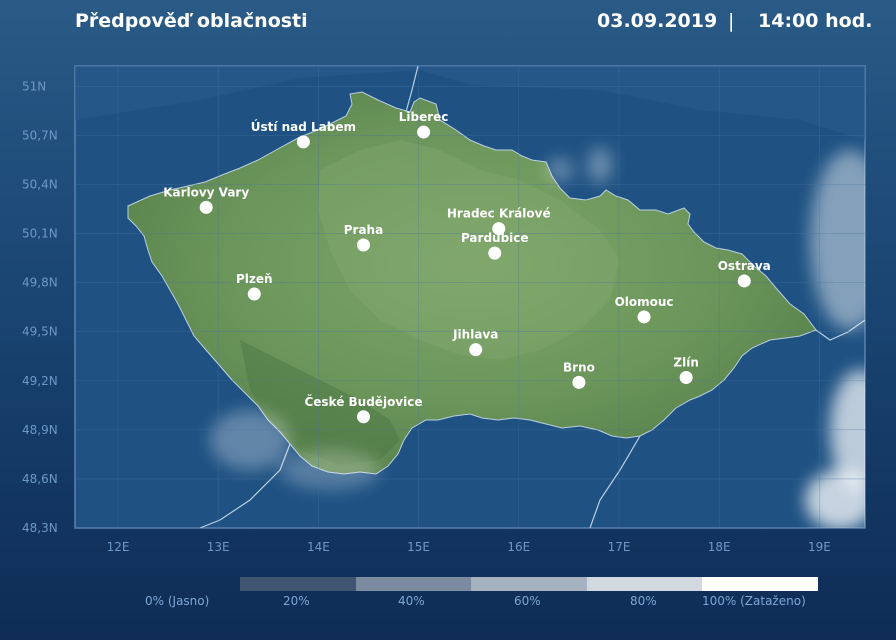 The height and width of the screenshot is (640, 896). What do you see at coordinates (424, 117) in the screenshot?
I see `city-label: Liberec` at bounding box center [424, 117].